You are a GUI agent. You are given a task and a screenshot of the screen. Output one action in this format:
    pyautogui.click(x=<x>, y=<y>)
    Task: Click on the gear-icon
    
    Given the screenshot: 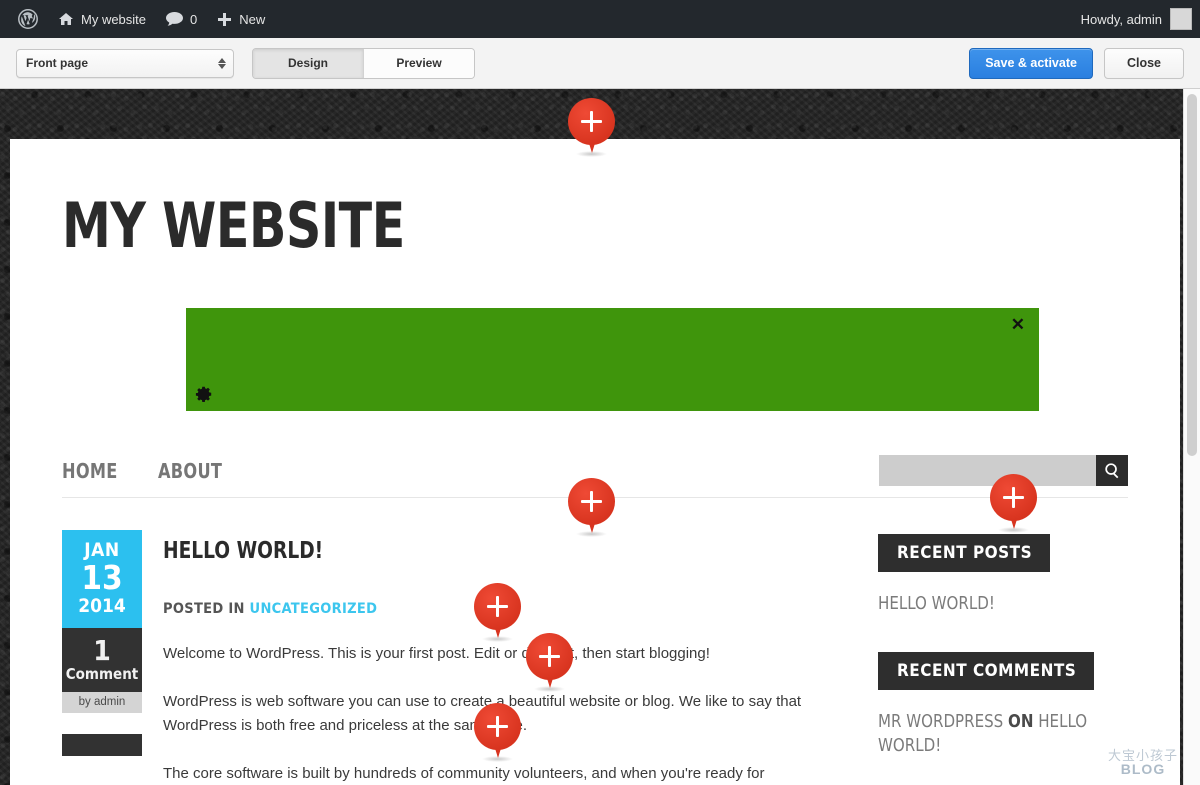 What is the action you would take?
    pyautogui.click(x=204, y=394)
    